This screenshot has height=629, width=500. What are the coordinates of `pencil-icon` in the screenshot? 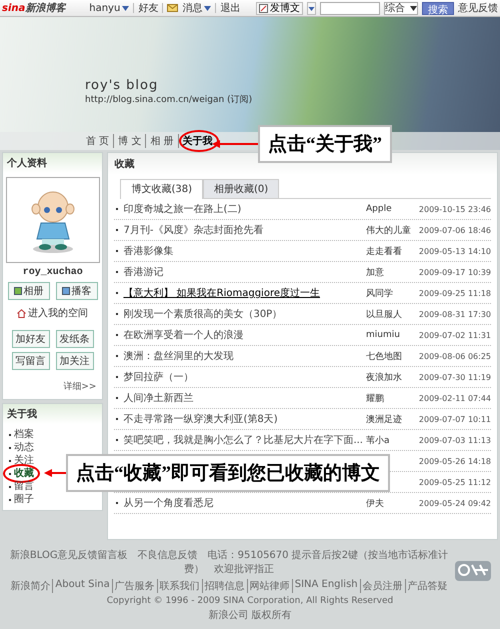 It's located at (263, 8).